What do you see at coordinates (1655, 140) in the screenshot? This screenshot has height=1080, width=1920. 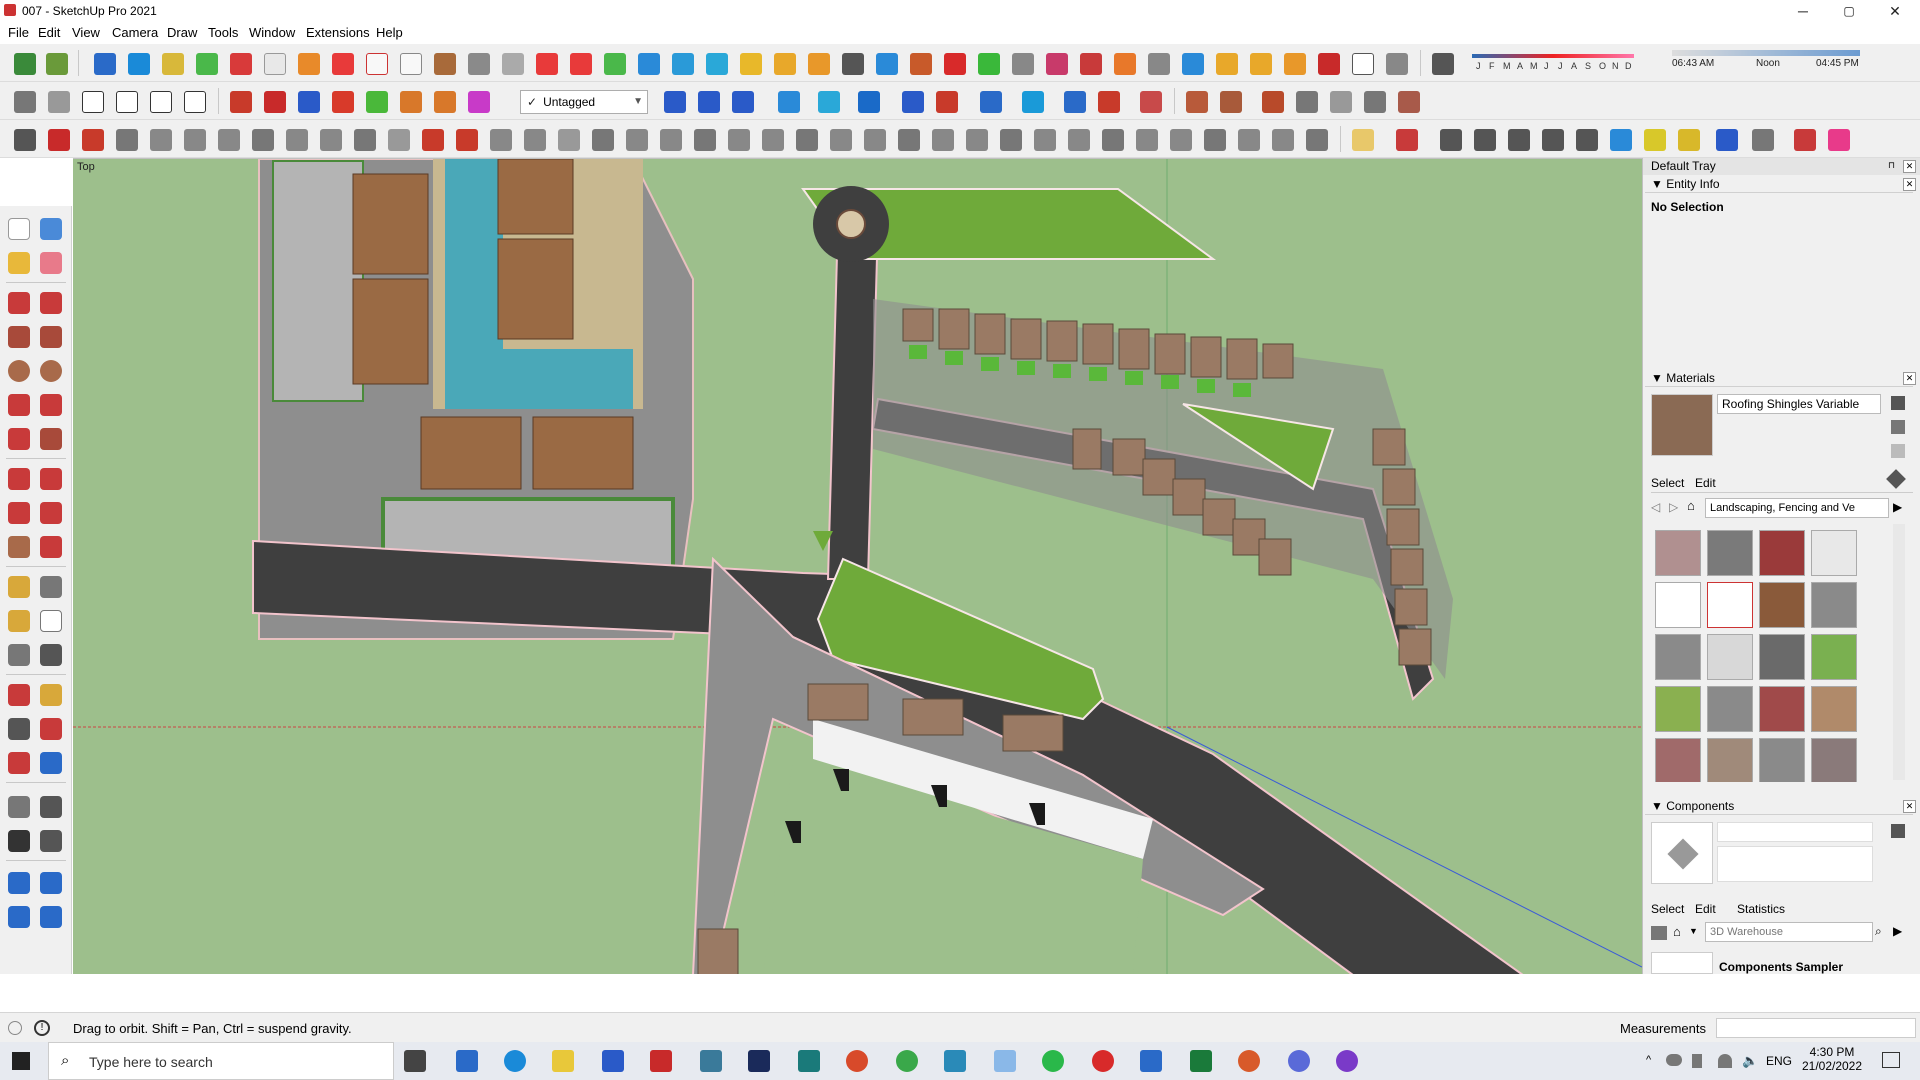 I see `curve-yellow-icon` at bounding box center [1655, 140].